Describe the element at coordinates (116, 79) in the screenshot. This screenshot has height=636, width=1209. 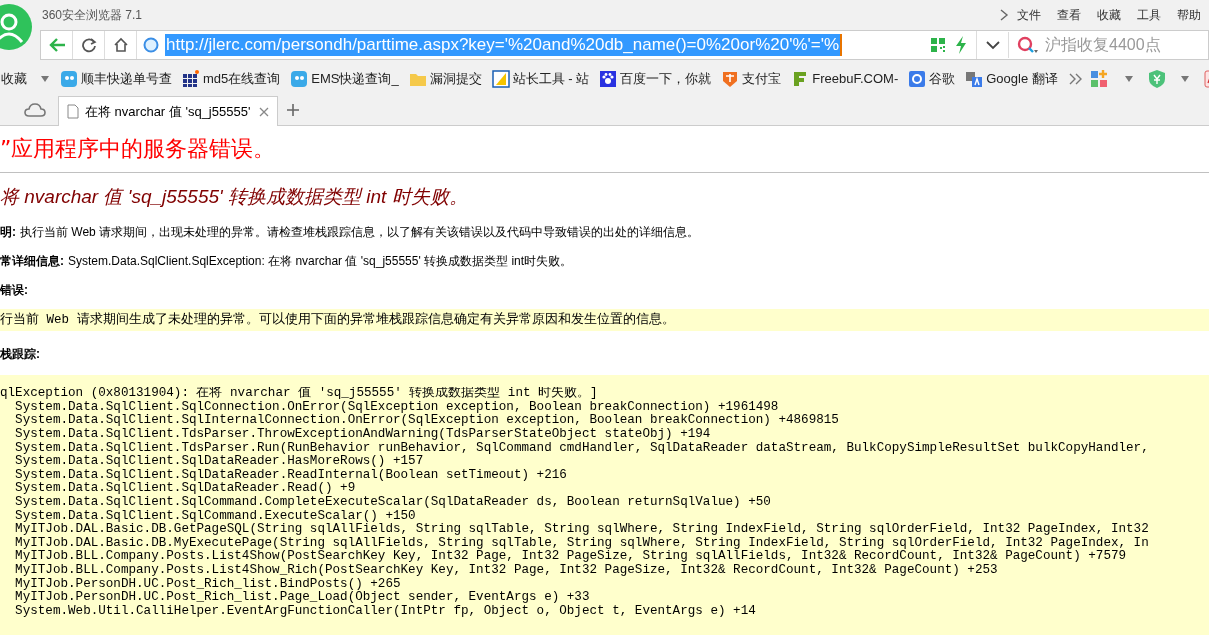
I see `bookmark-item: 顺丰快递单号查` at that location.